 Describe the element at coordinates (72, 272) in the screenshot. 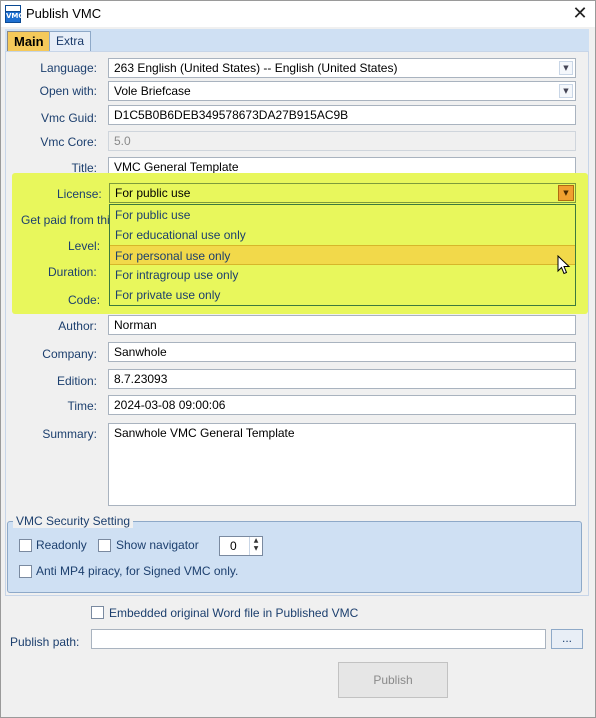

I see `duration-label: Duration:` at that location.